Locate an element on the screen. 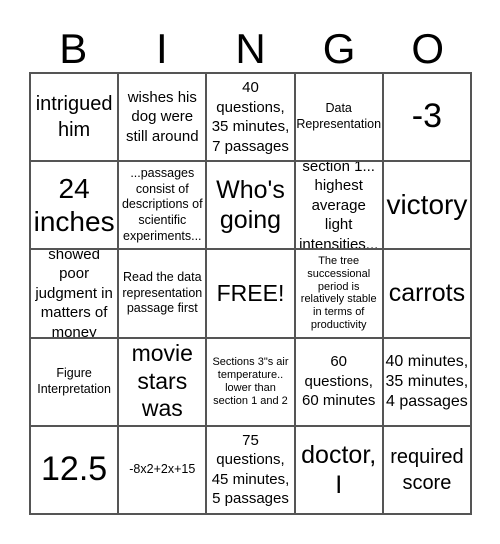  cell-text: intrigued him is located at coordinates (74, 117).